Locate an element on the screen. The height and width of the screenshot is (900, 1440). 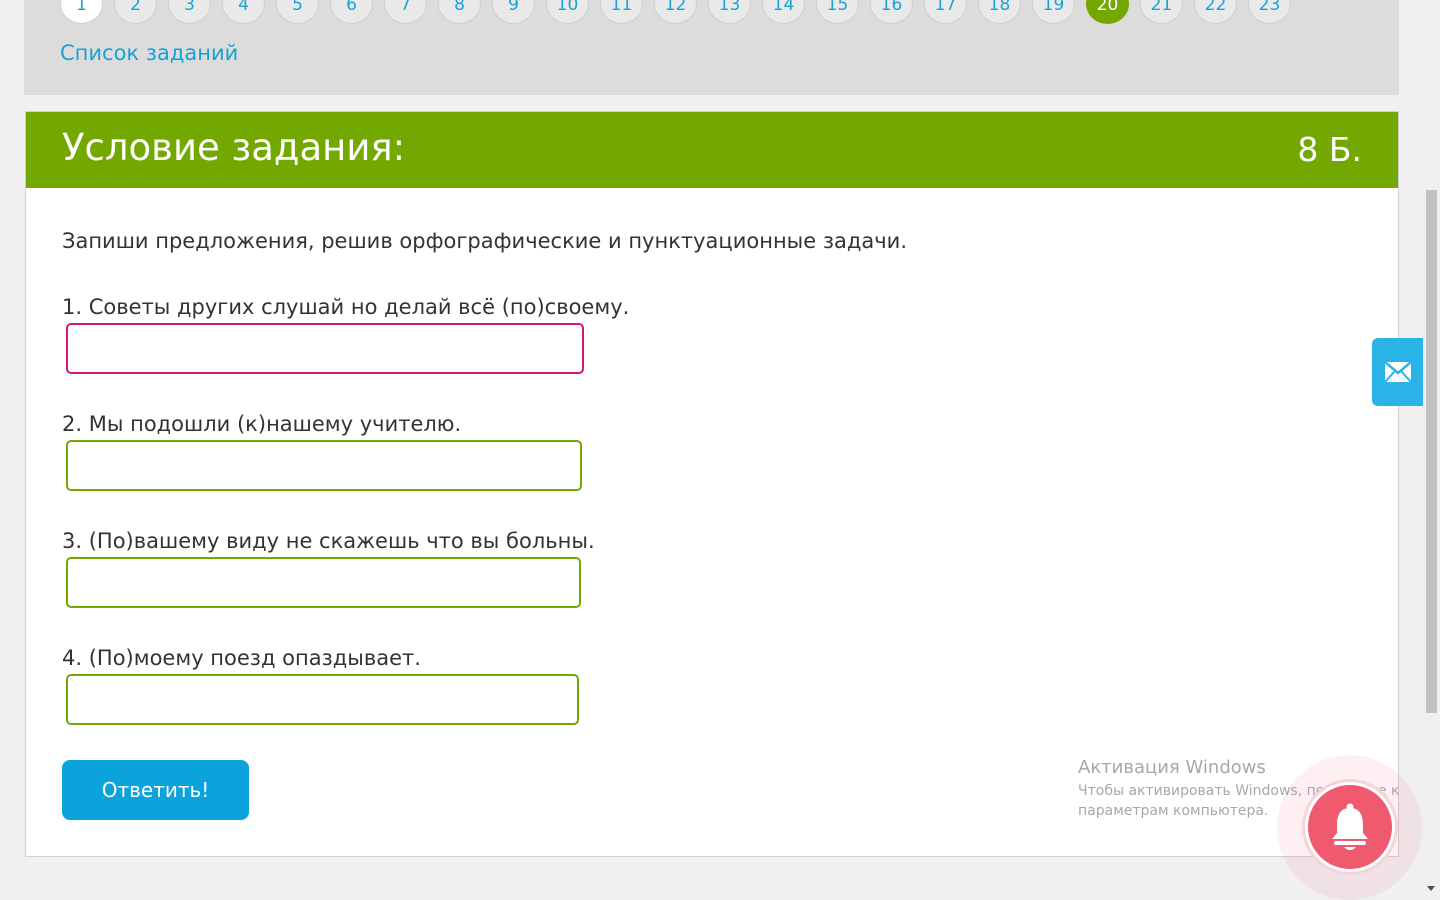
scrollbar-thumb is located at coordinates (1431, 451).